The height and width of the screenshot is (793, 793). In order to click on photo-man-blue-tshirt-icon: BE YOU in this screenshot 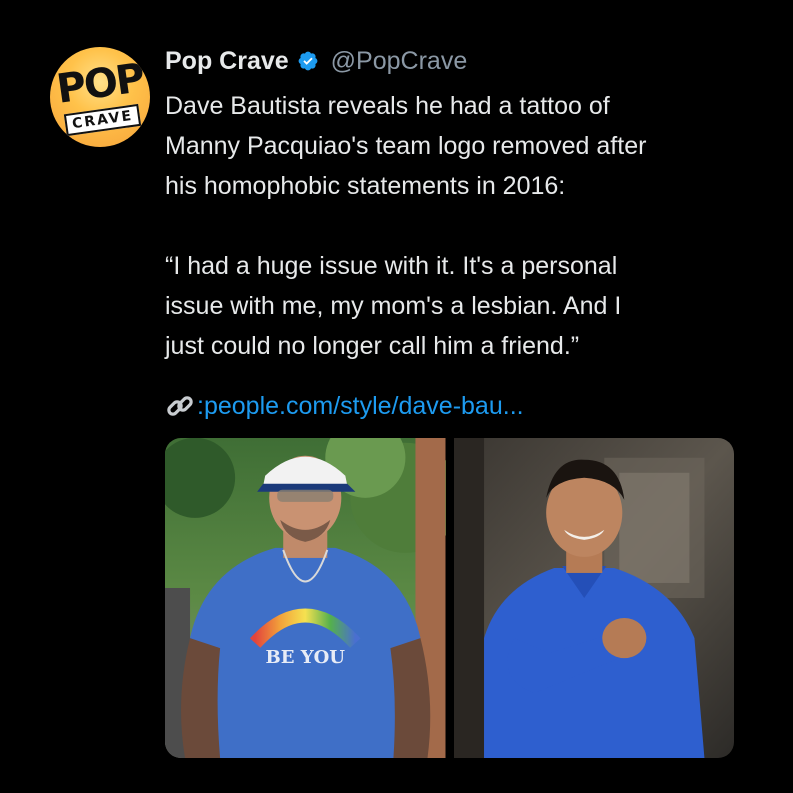, I will do `click(305, 598)`.